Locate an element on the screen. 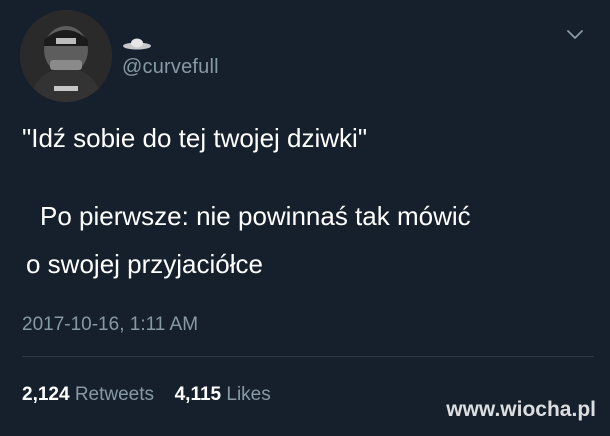 The height and width of the screenshot is (436, 610). tweet-stats: 2,124 Retweets 4,115 Likes is located at coordinates (146, 395).